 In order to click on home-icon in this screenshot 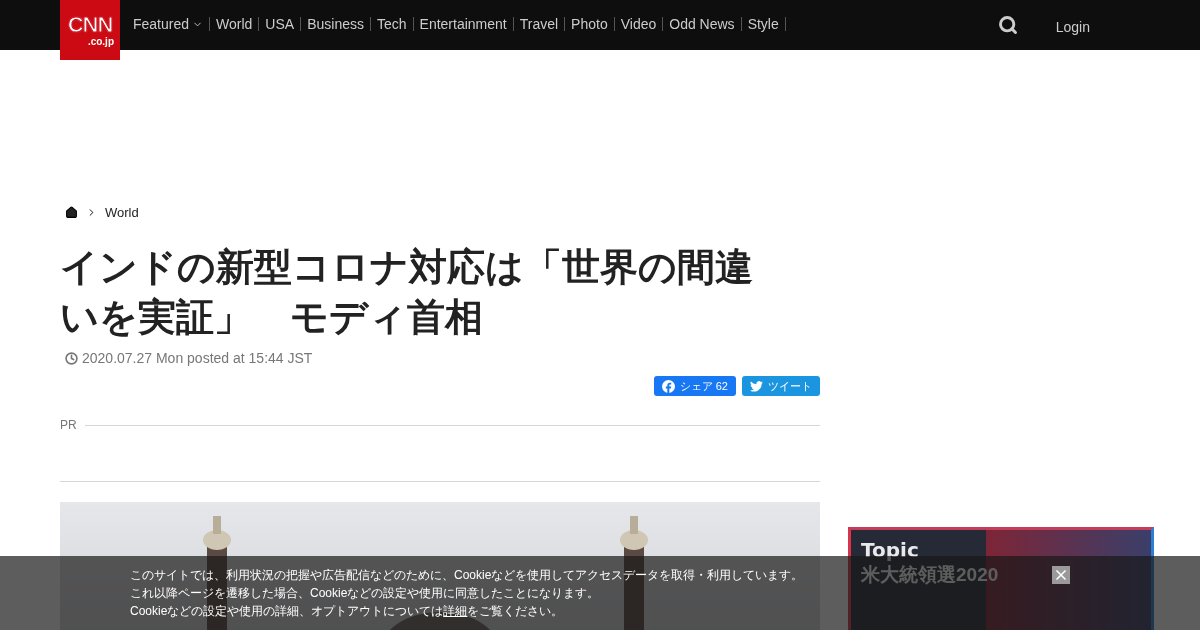, I will do `click(71, 212)`.